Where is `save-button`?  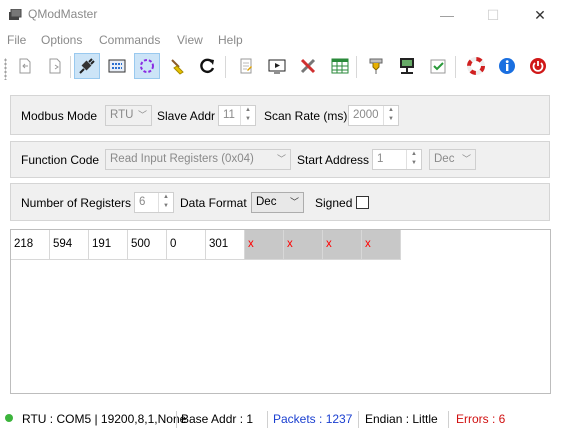 save-button is located at coordinates (55, 66).